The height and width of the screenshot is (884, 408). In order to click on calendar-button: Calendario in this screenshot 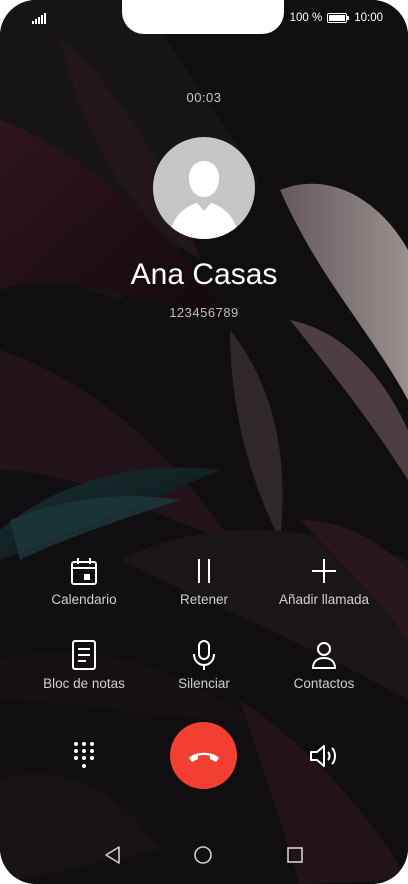, I will do `click(84, 580)`.